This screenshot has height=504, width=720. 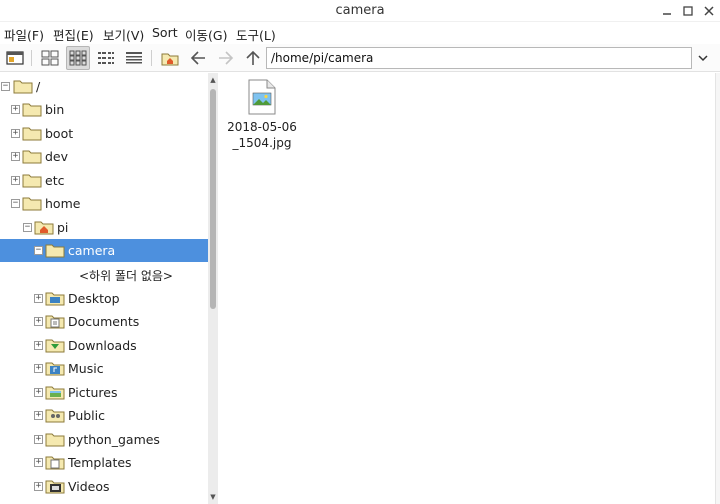 What do you see at coordinates (206, 34) in the screenshot?
I see `menu-go: 이동(G)` at bounding box center [206, 34].